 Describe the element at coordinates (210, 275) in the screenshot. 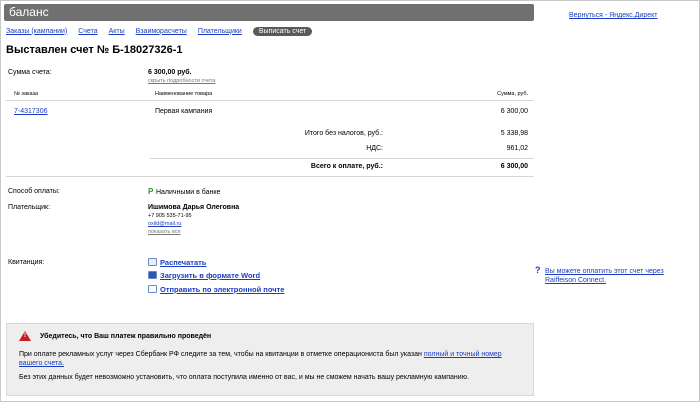

I see `word-download-link: Загрузить в формате Word` at that location.